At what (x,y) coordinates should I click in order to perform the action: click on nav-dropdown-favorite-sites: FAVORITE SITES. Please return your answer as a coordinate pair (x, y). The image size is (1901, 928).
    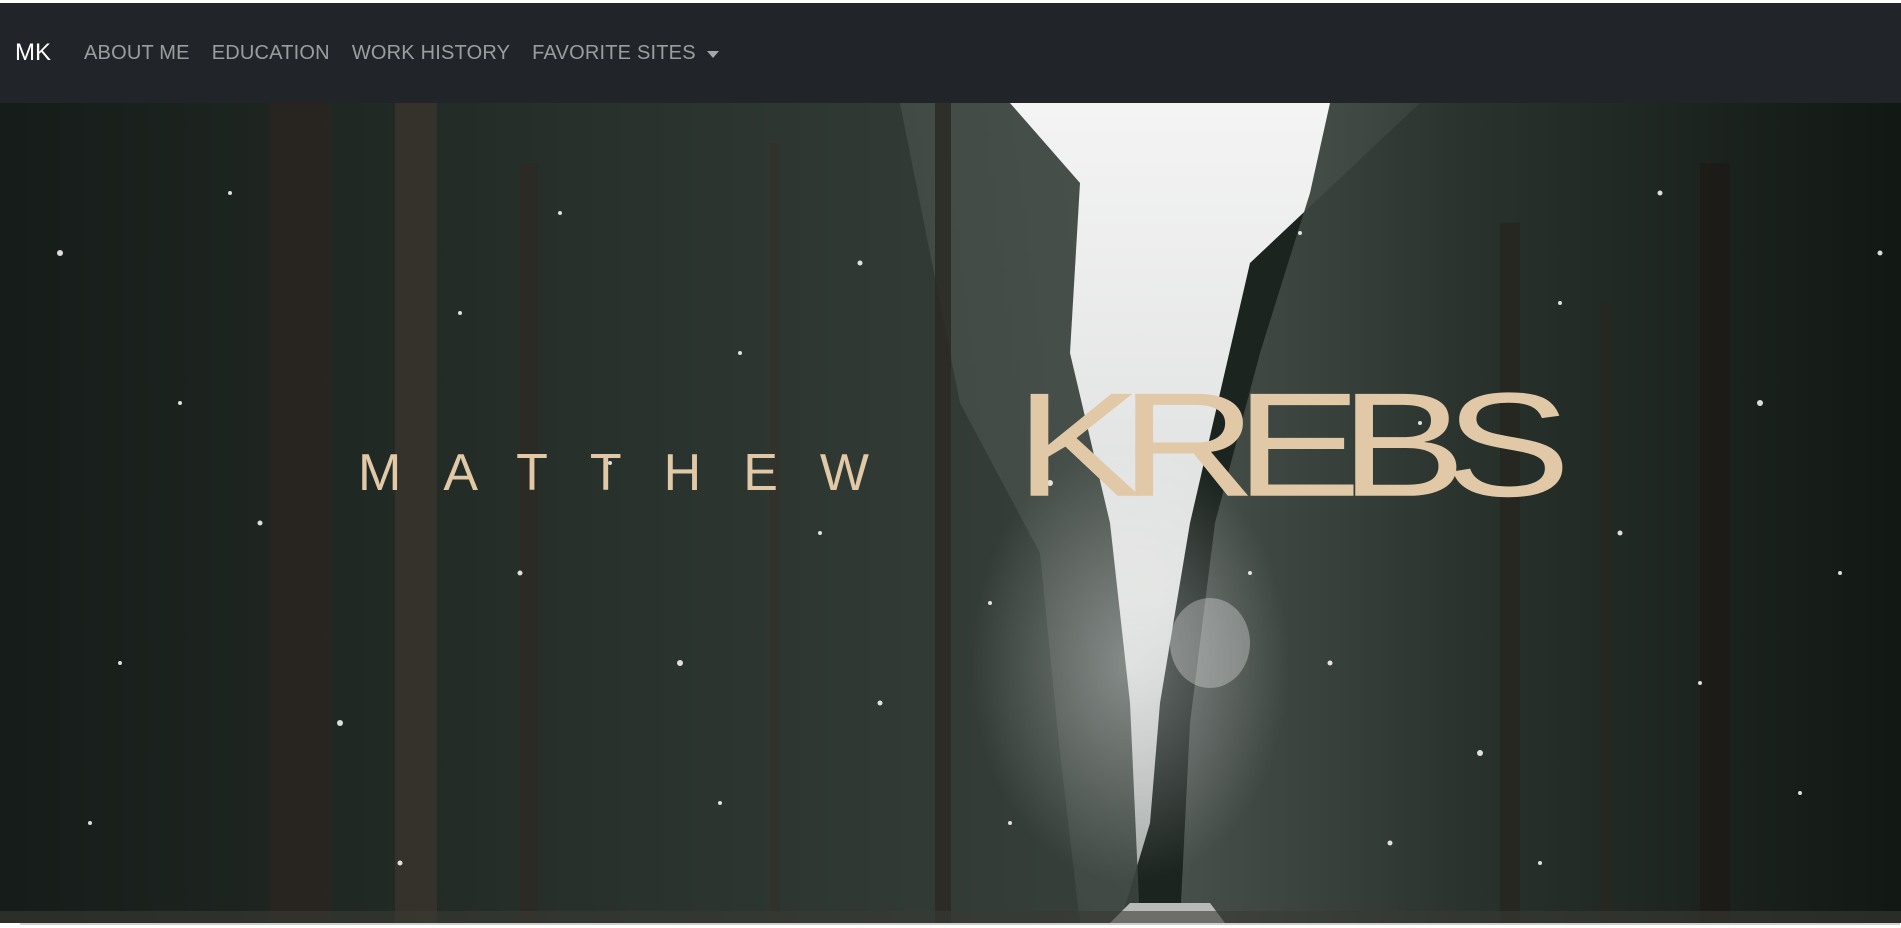
    Looking at the image, I should click on (625, 53).